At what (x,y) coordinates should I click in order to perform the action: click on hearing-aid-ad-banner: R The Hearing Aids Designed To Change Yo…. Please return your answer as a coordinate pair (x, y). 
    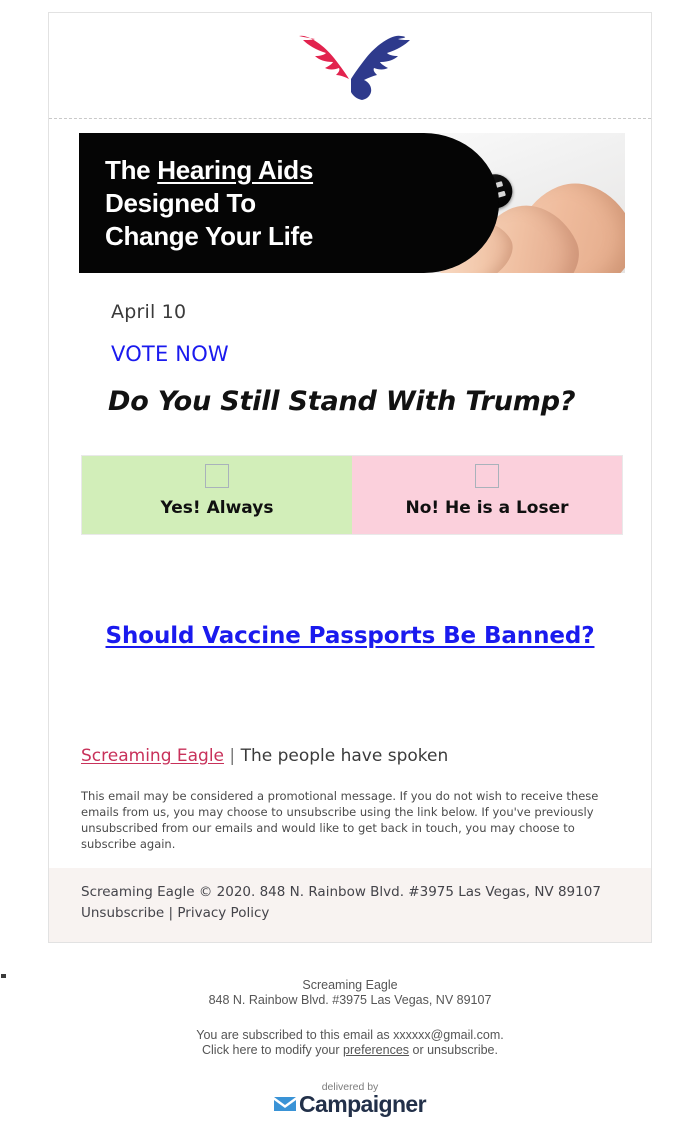
    Looking at the image, I should click on (352, 203).